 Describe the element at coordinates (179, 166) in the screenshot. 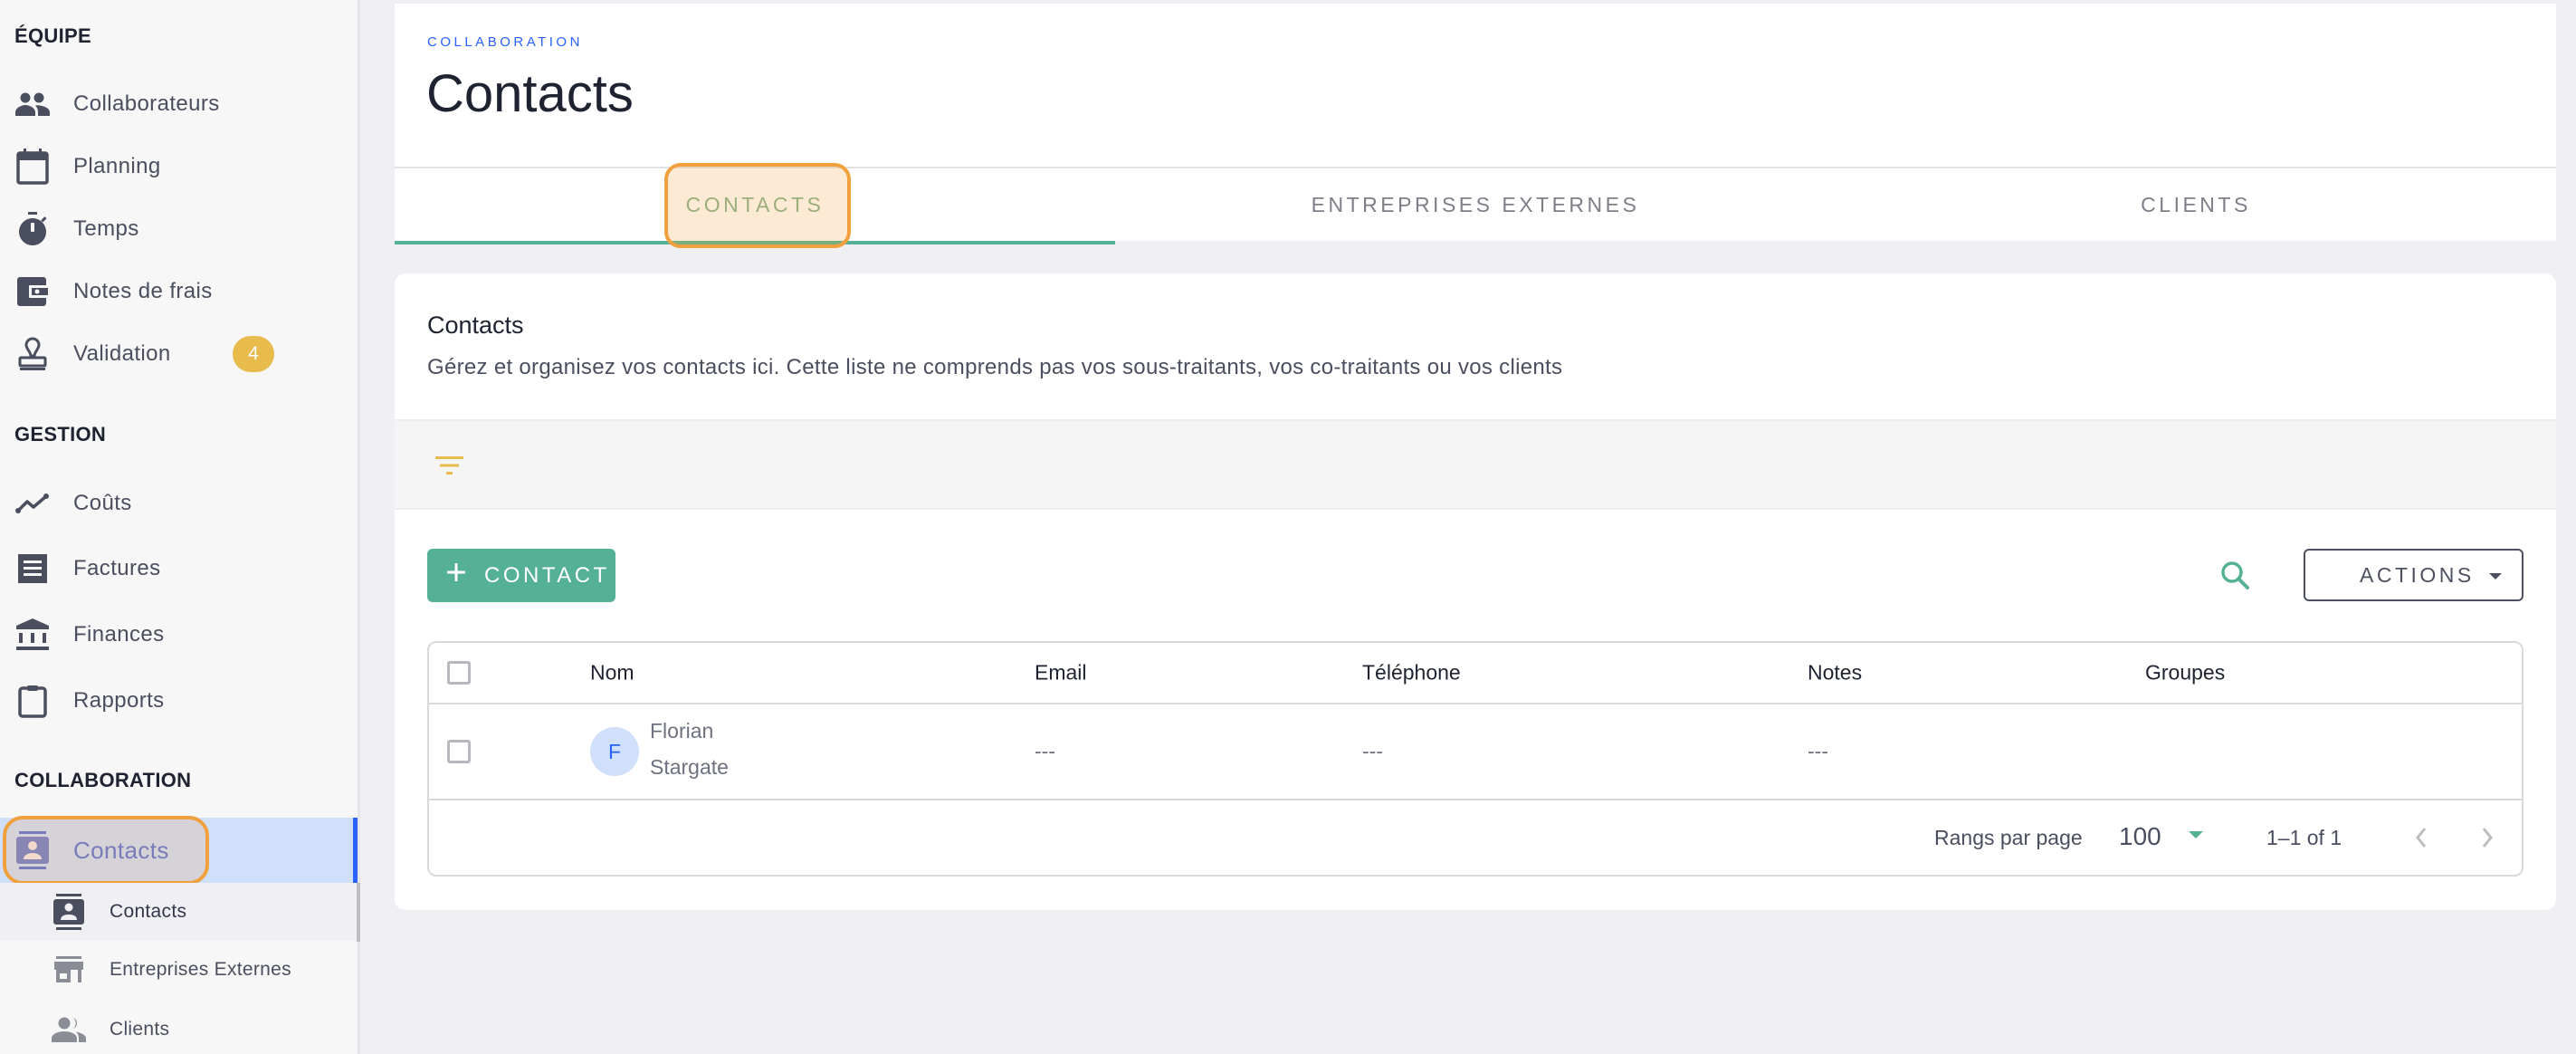

I see `sidebar-item-planning: Planning` at that location.